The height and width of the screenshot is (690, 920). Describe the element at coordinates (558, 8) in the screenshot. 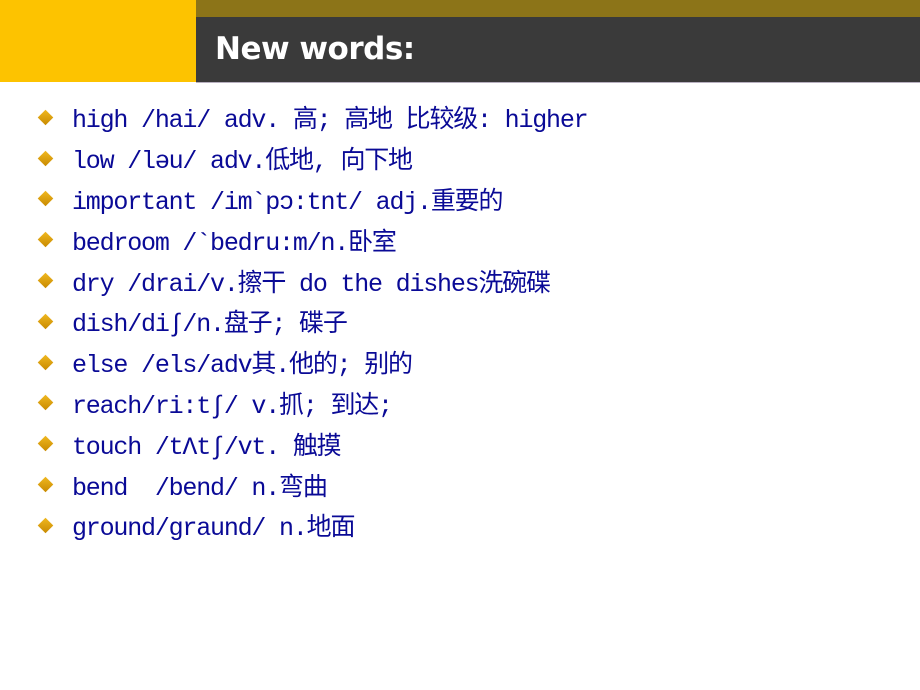

I see `header-top-strip` at that location.